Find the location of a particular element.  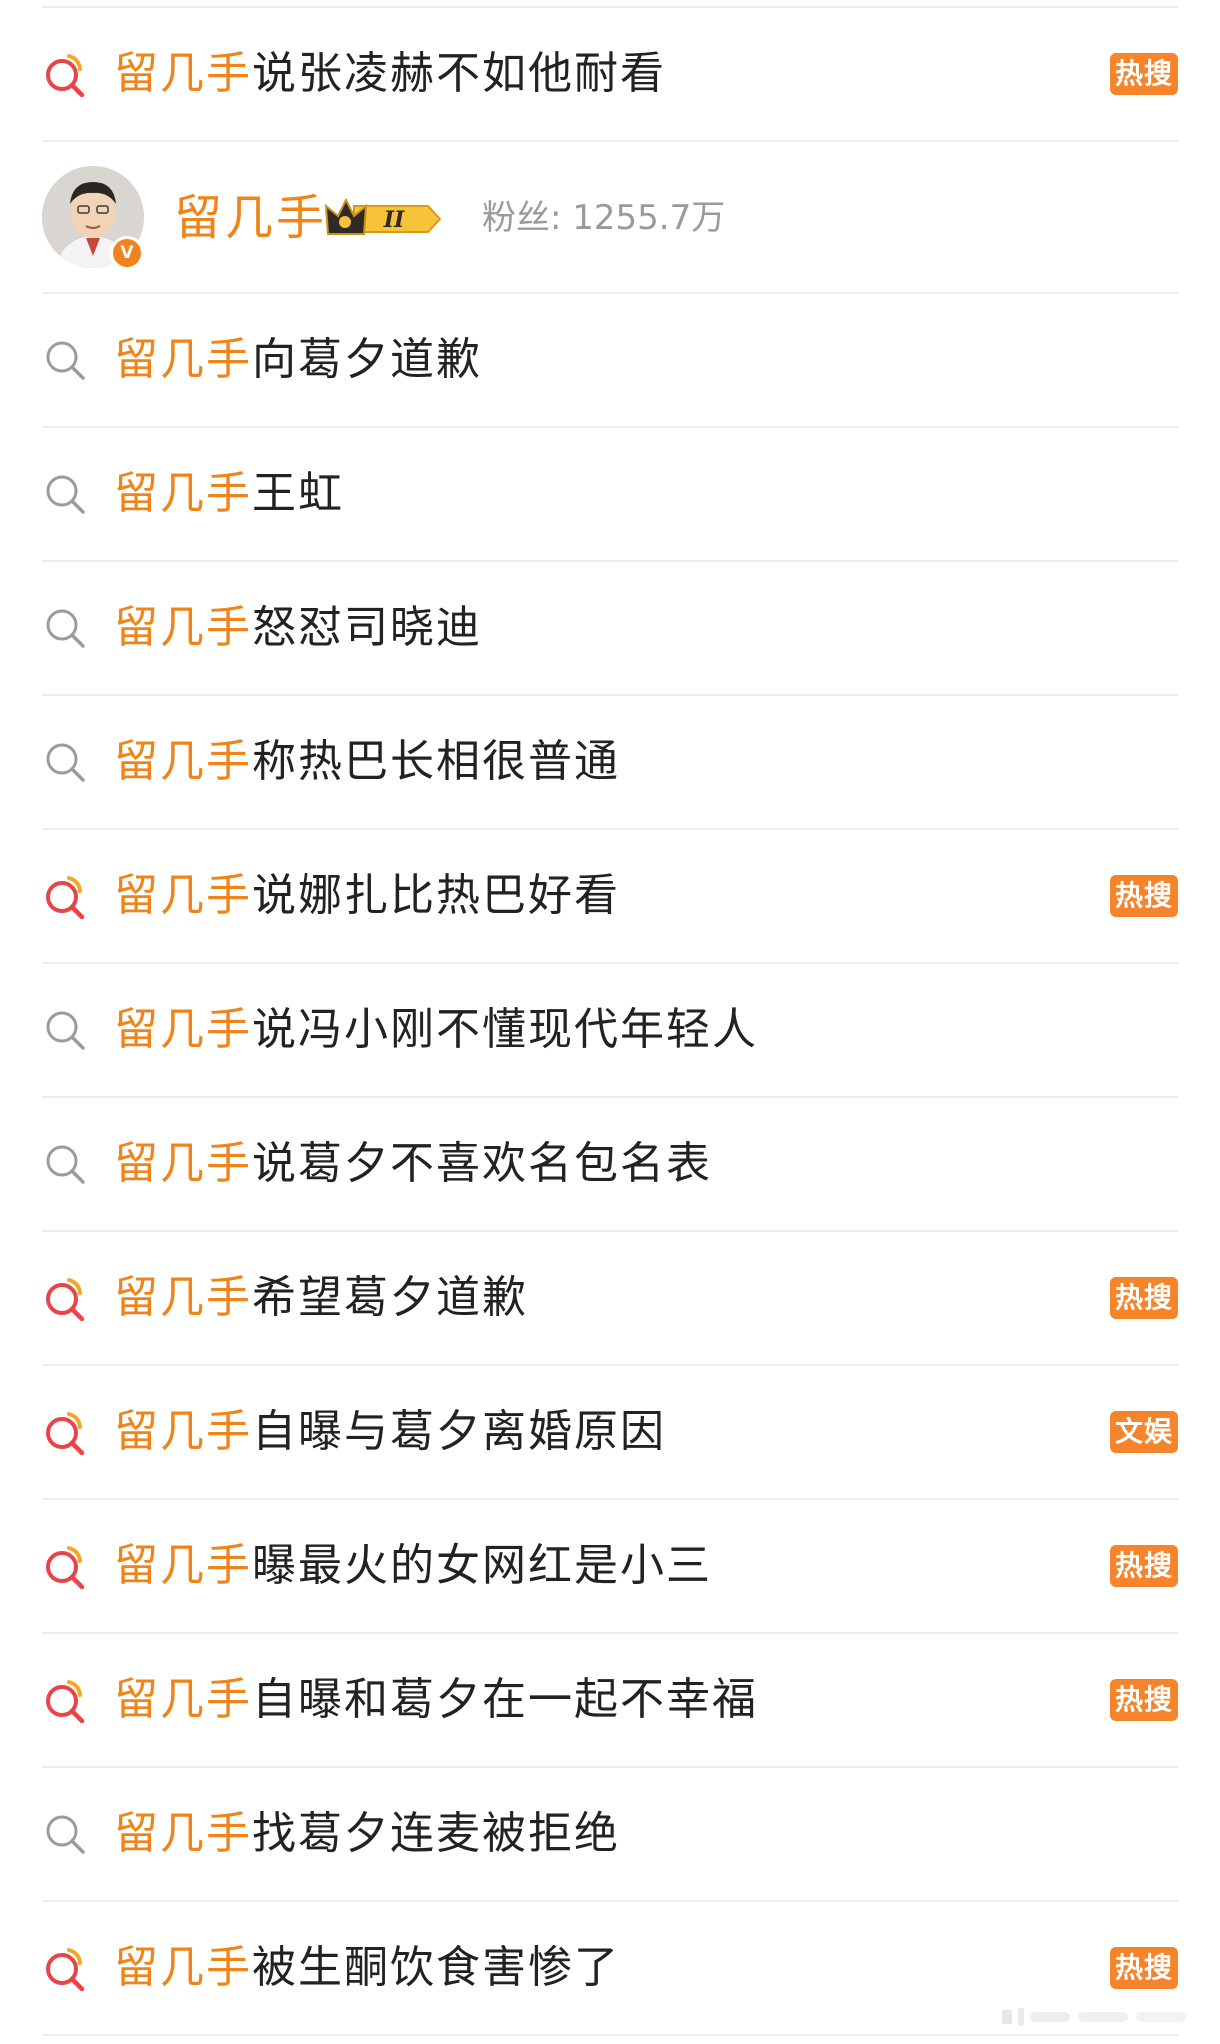

suggestion-text: 留几手自曝和葛夕在一起不幸福 is located at coordinates (436, 1700).